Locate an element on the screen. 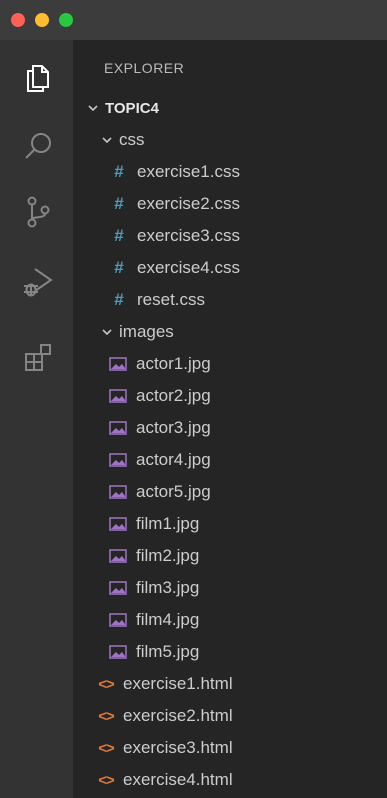 The height and width of the screenshot is (798, 387). images-folder-label: images is located at coordinates (146, 331).